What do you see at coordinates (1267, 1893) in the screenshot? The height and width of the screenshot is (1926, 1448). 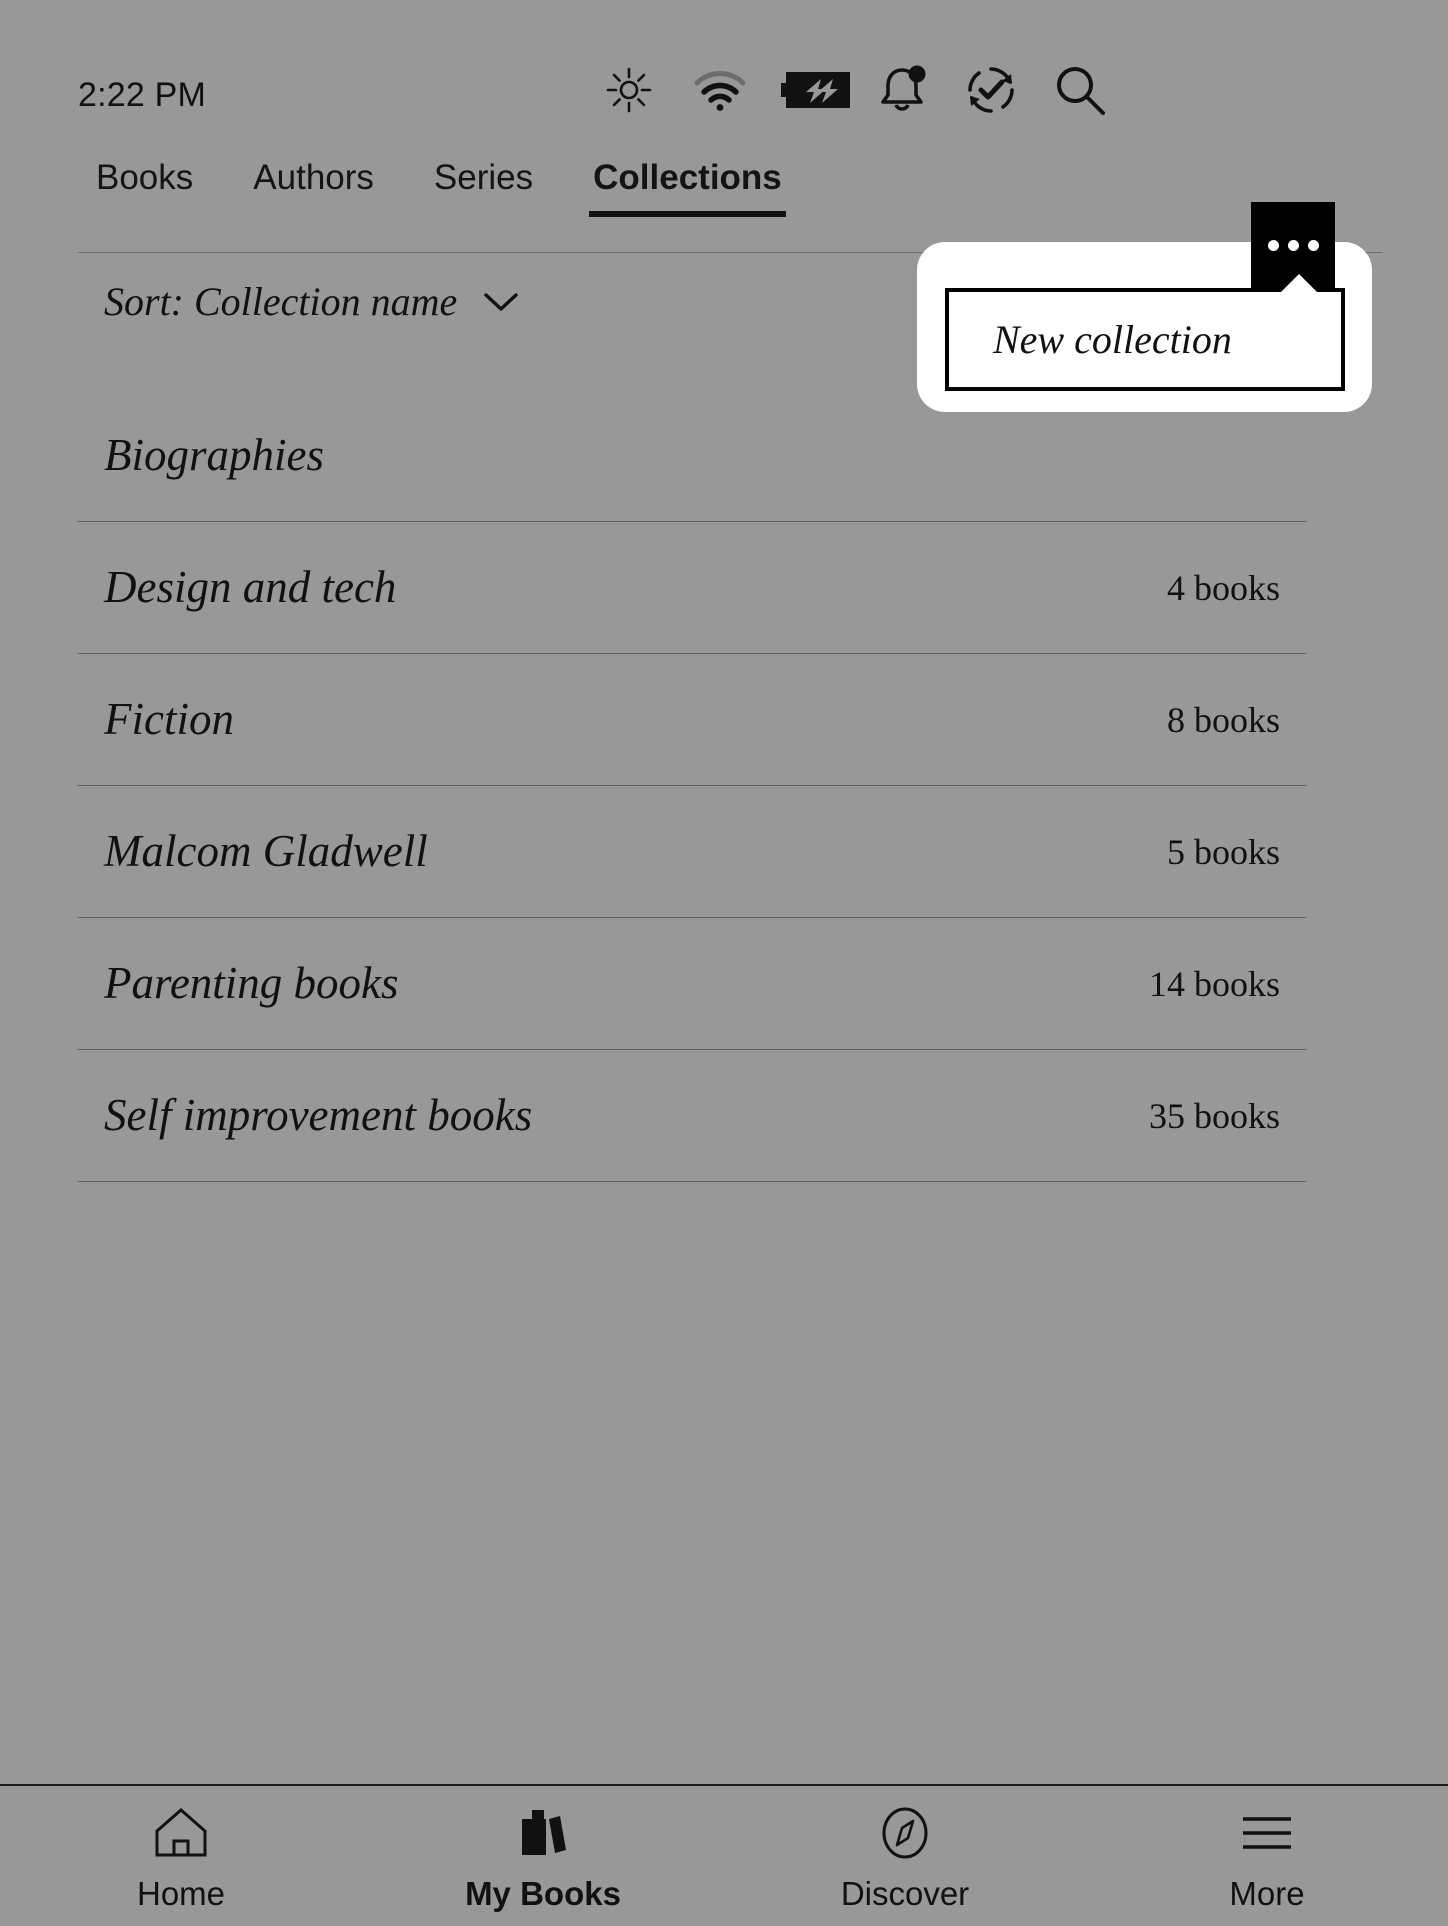 I see `nav-label-more: More` at bounding box center [1267, 1893].